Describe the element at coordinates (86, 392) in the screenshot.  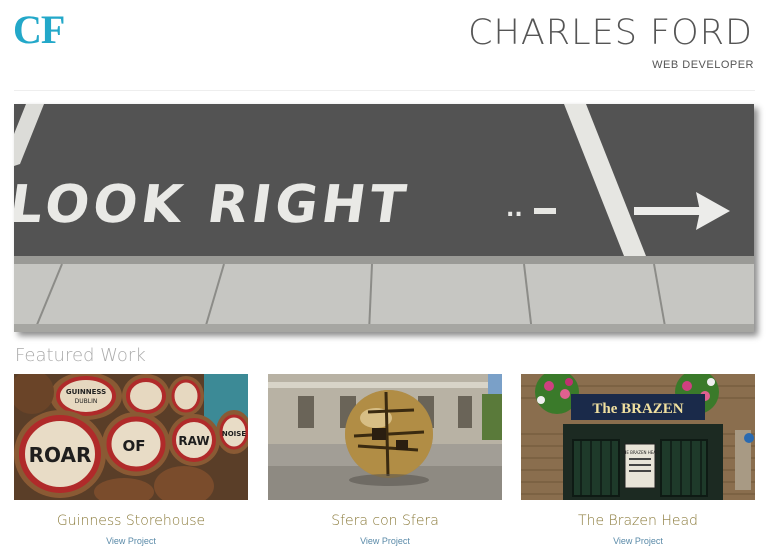
I see `barrel-label: GUINNESS` at that location.